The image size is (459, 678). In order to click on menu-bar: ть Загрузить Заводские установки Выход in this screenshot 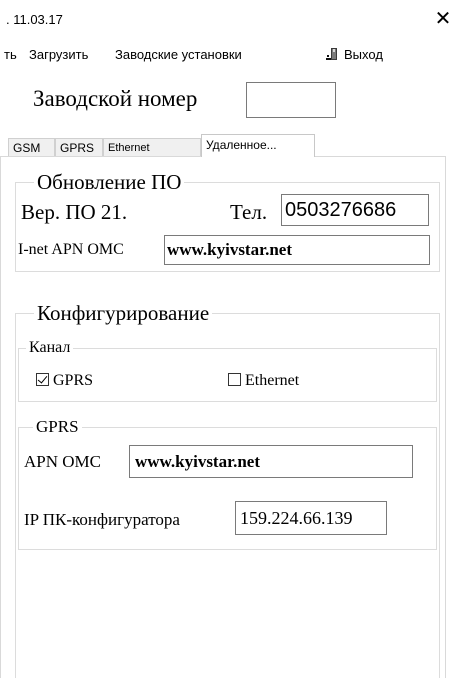, I will do `click(229, 55)`.